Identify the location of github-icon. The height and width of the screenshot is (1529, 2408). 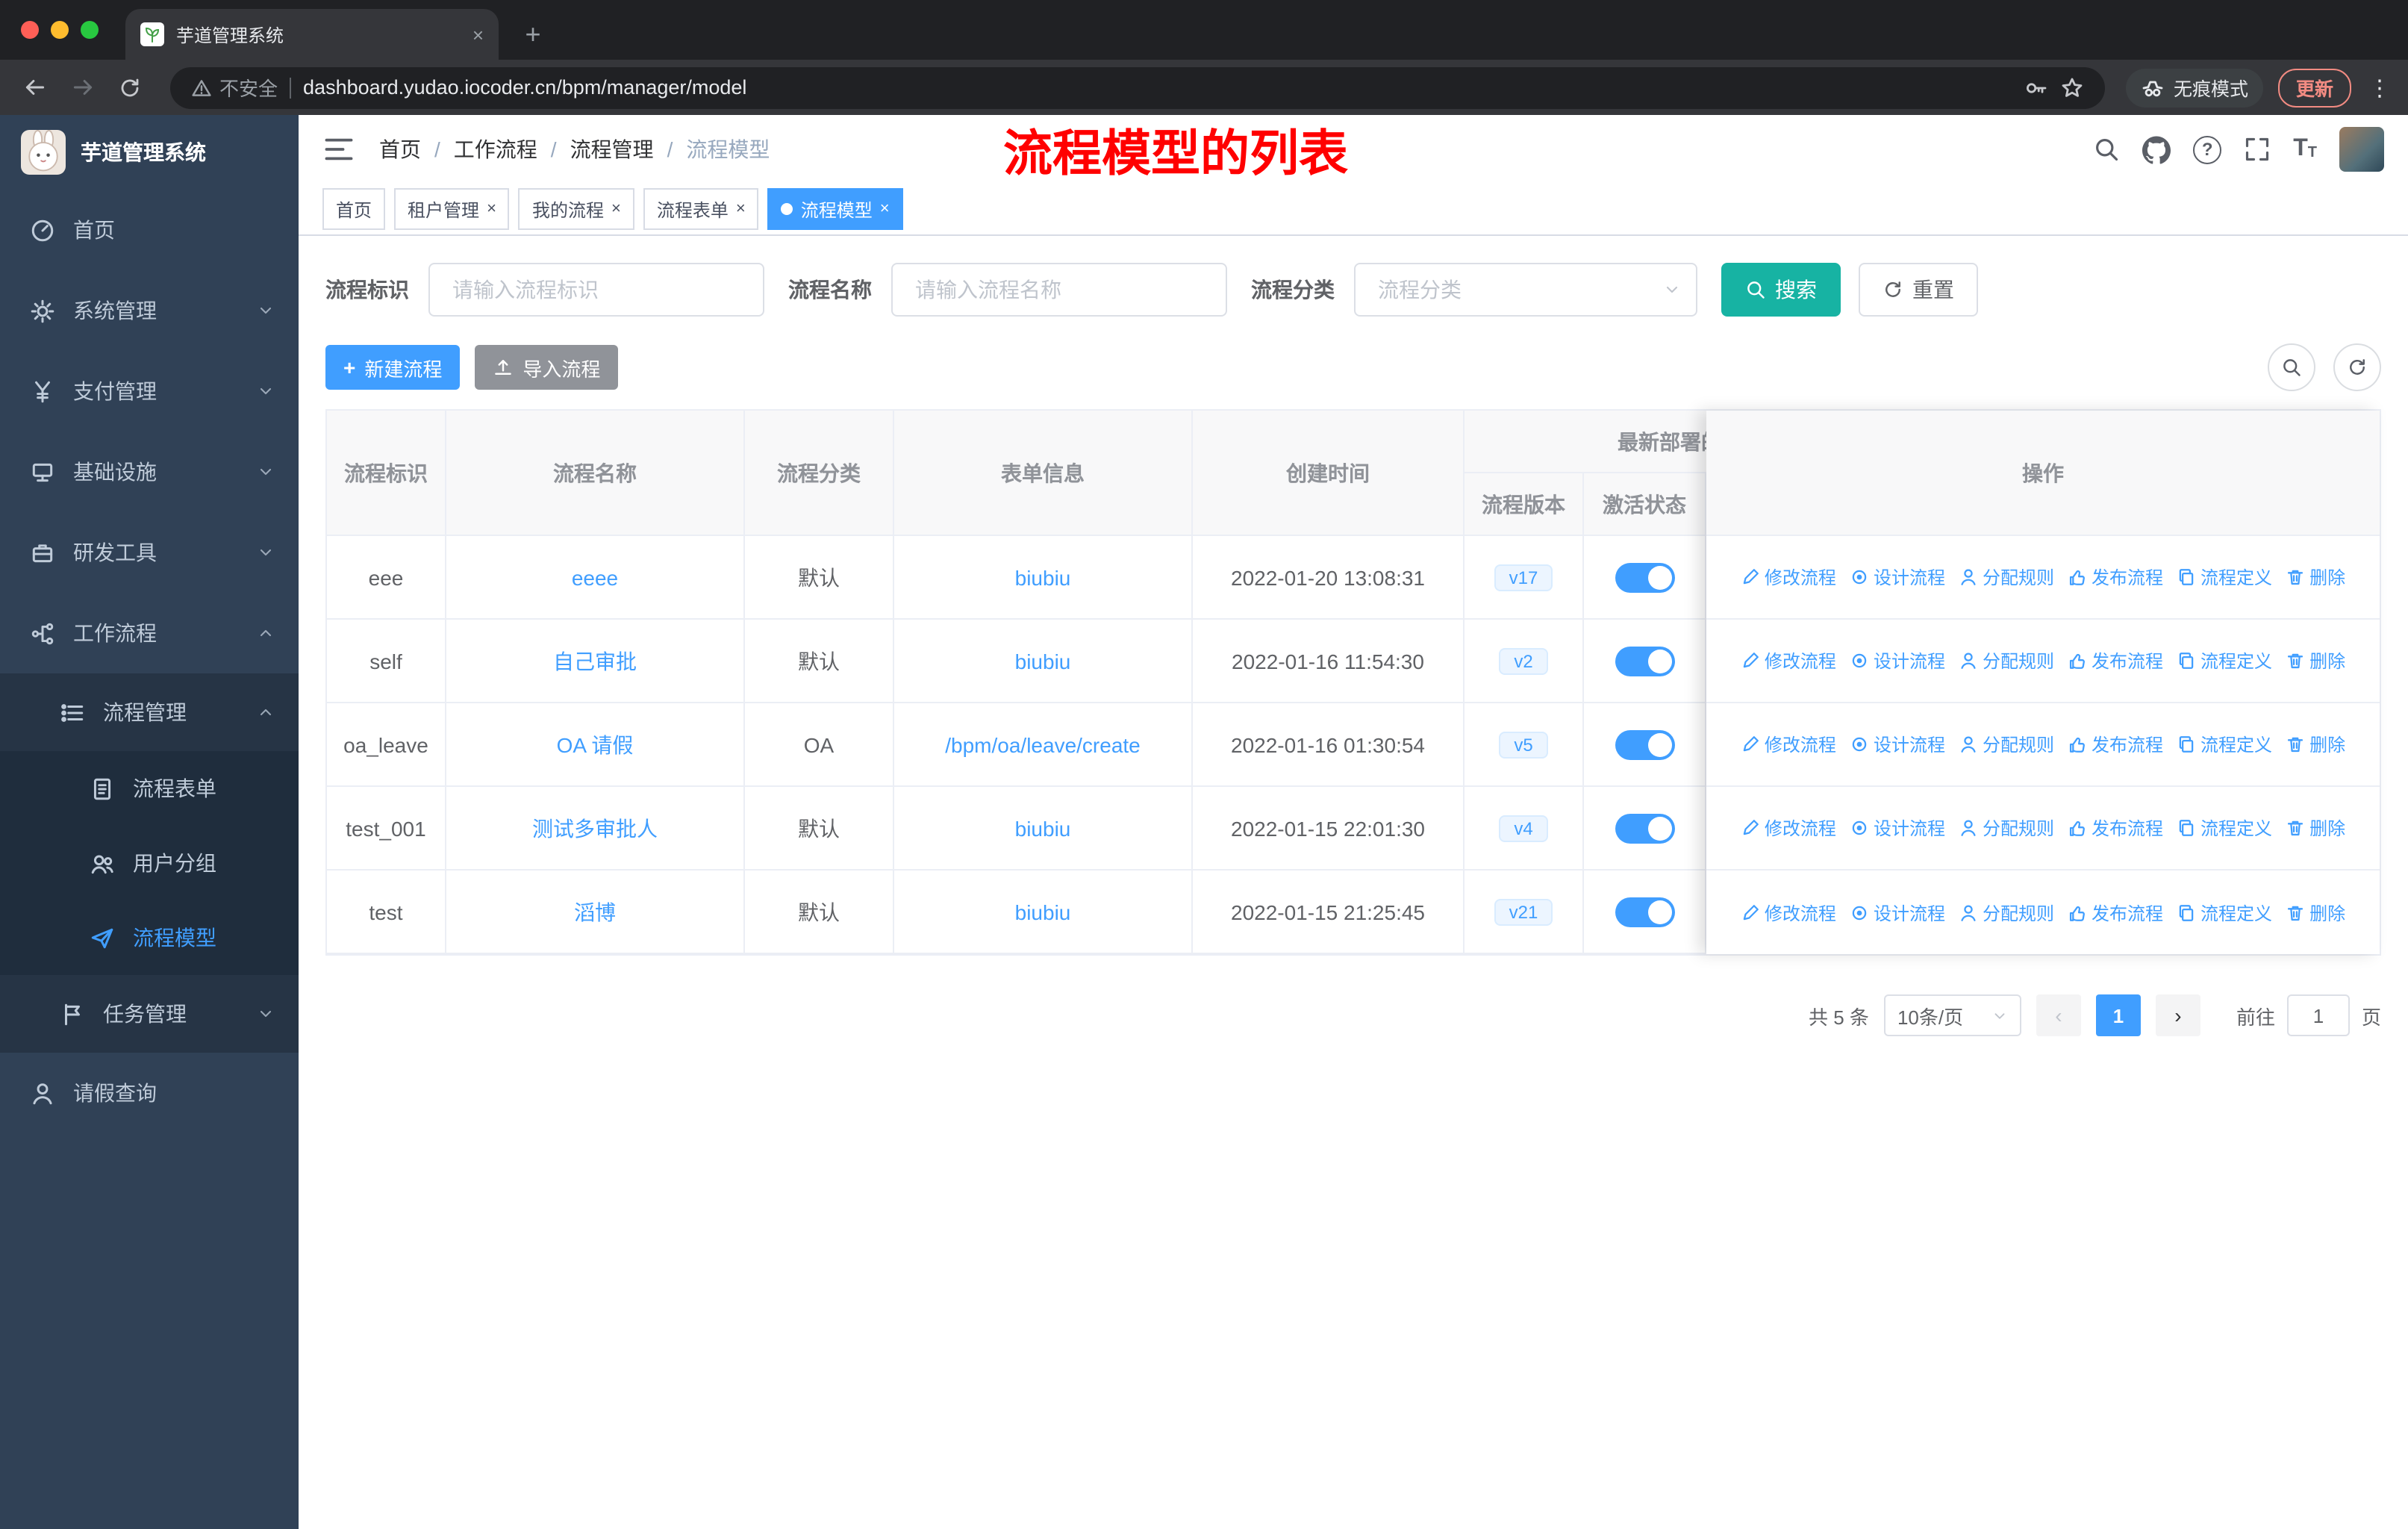
(2156, 149).